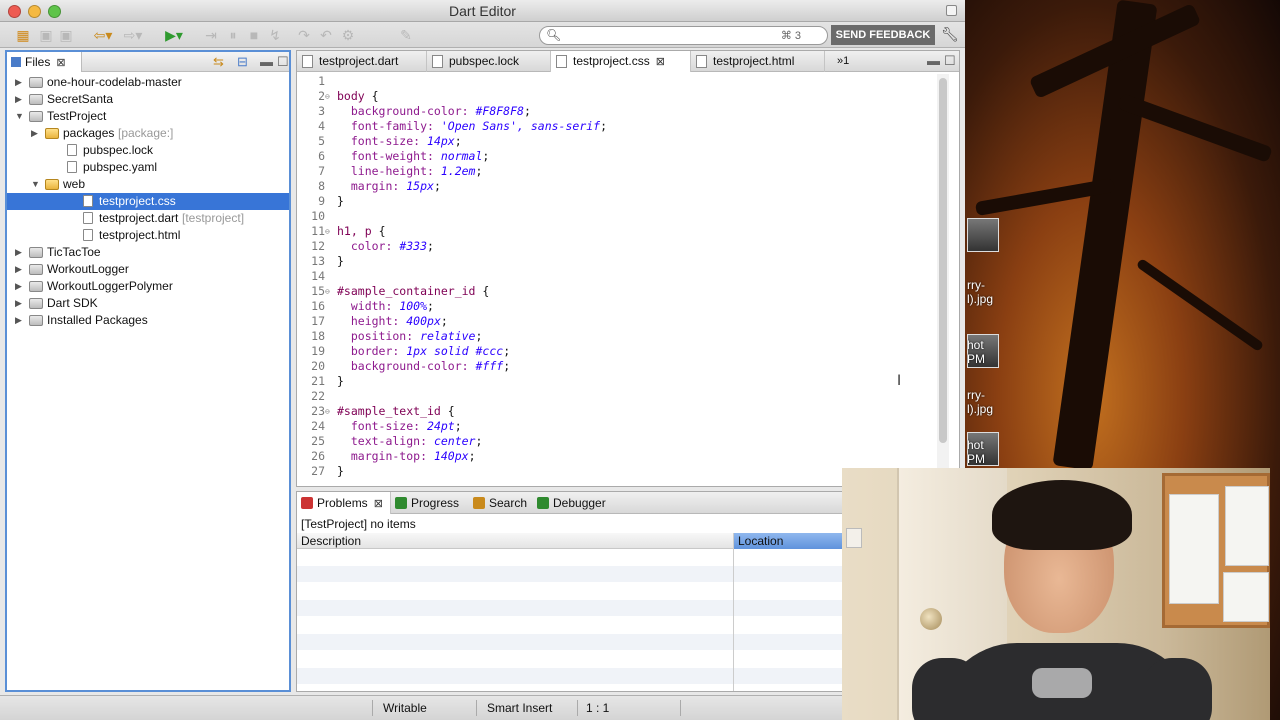 Image resolution: width=1280 pixels, height=720 pixels. Describe the element at coordinates (617, 426) in the screenshot. I see `code-line: 24 font-size: 24pt;` at that location.